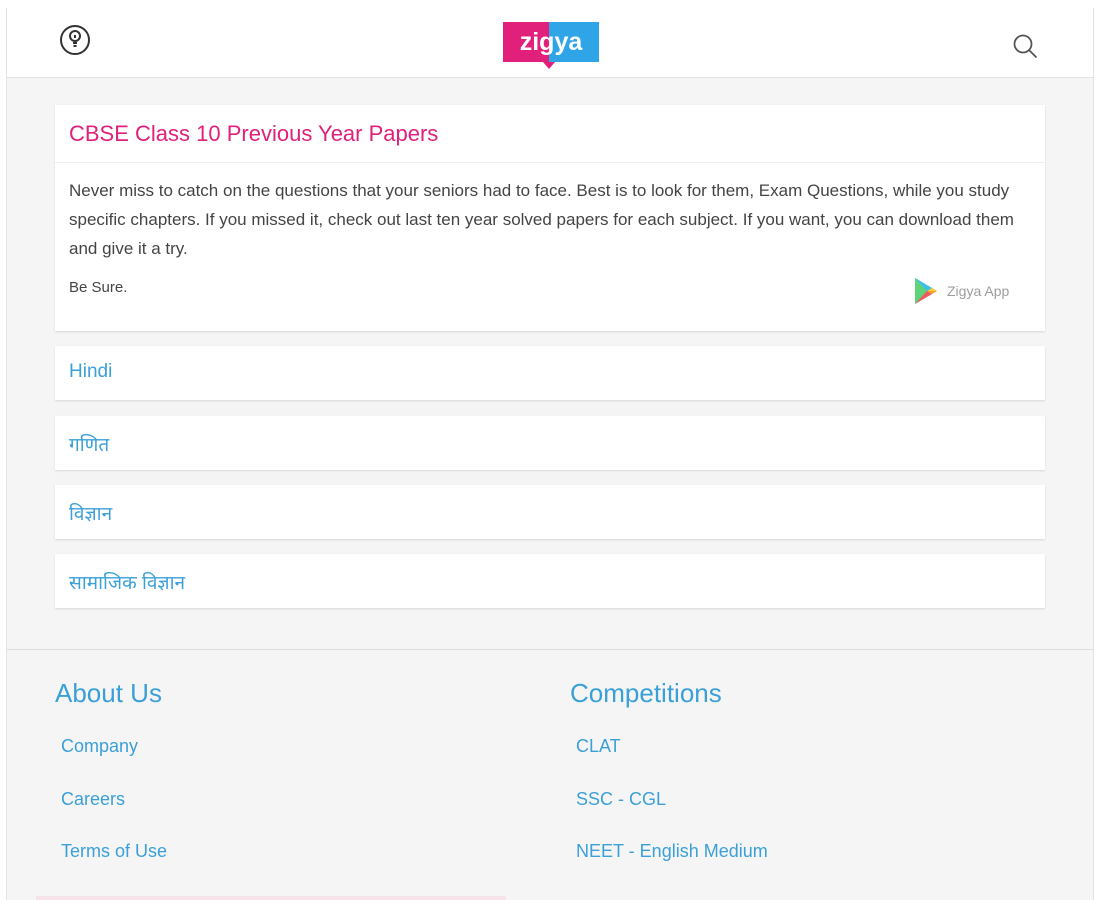 The height and width of the screenshot is (900, 1102). What do you see at coordinates (127, 583) in the screenshot?
I see `subject-label: सामाजिक विज्ञान` at bounding box center [127, 583].